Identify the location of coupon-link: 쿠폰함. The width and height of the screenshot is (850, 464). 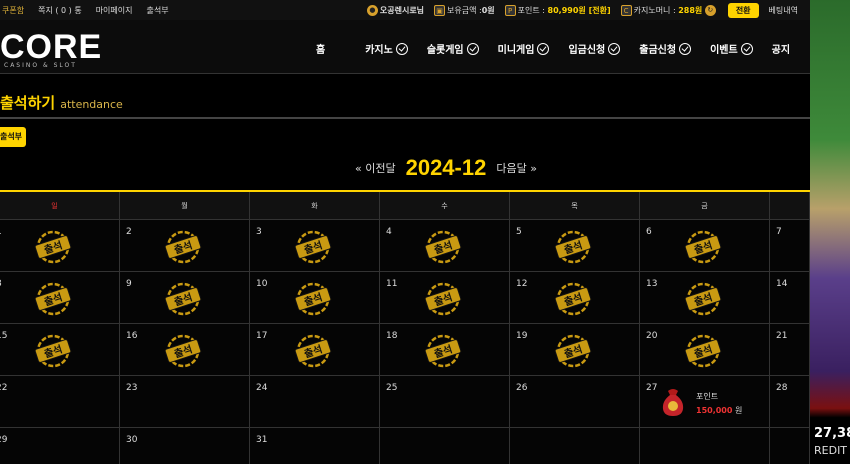
(13, 10).